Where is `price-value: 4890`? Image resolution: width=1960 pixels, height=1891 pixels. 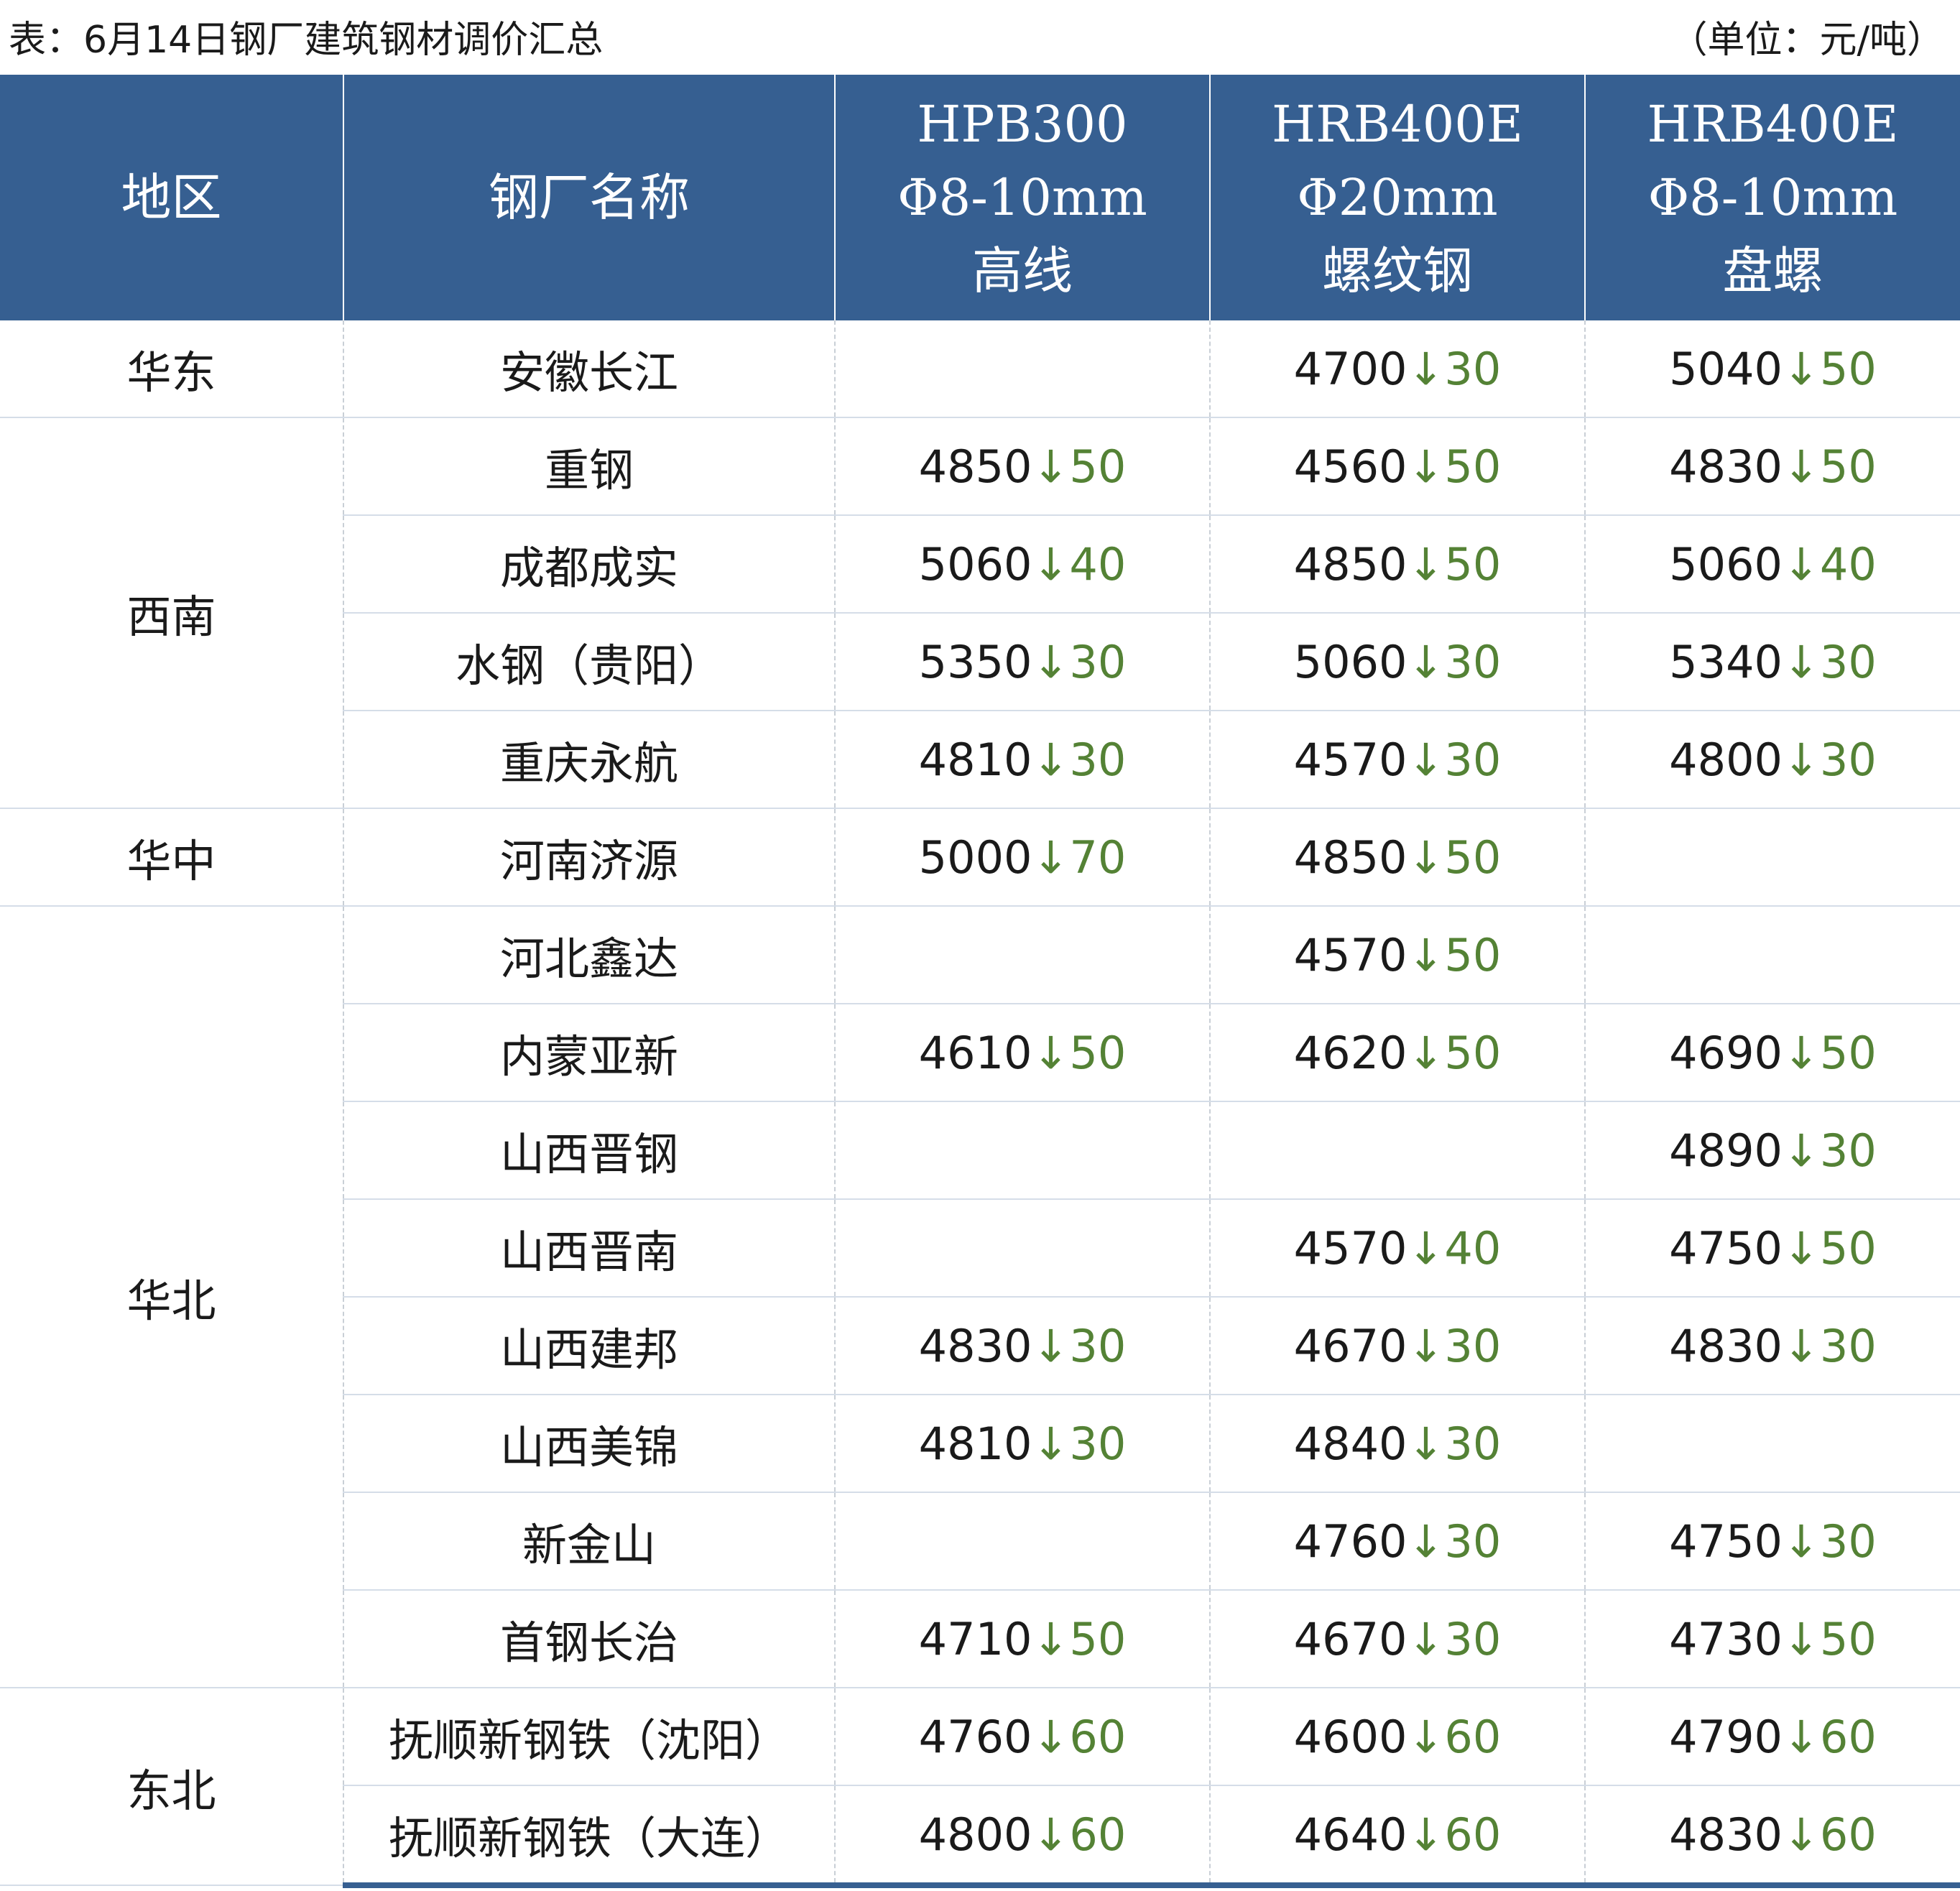 price-value: 4890 is located at coordinates (1726, 1150).